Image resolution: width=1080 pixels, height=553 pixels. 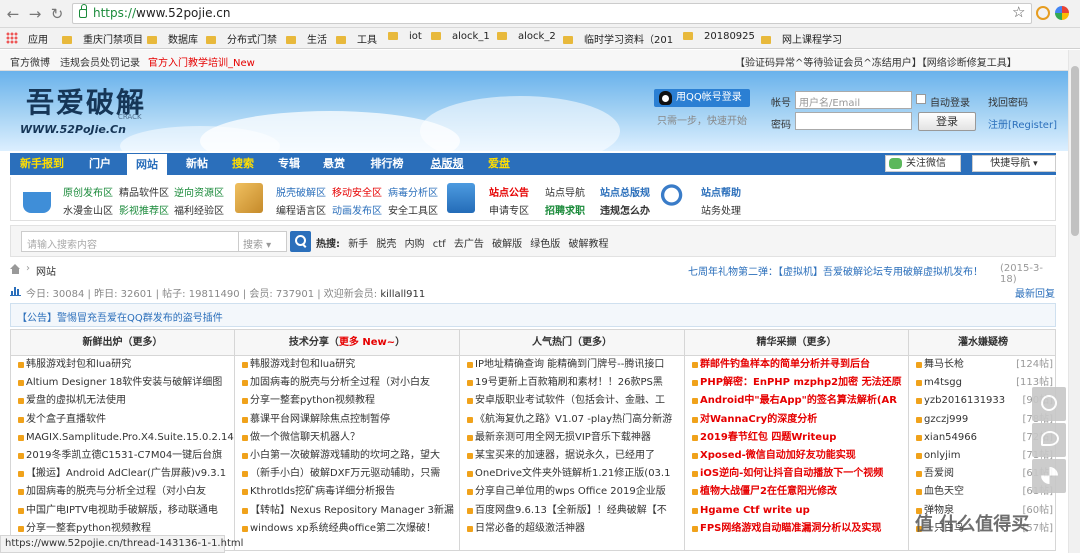 I want to click on hot-keyword: 新手, so click(x=358, y=244).